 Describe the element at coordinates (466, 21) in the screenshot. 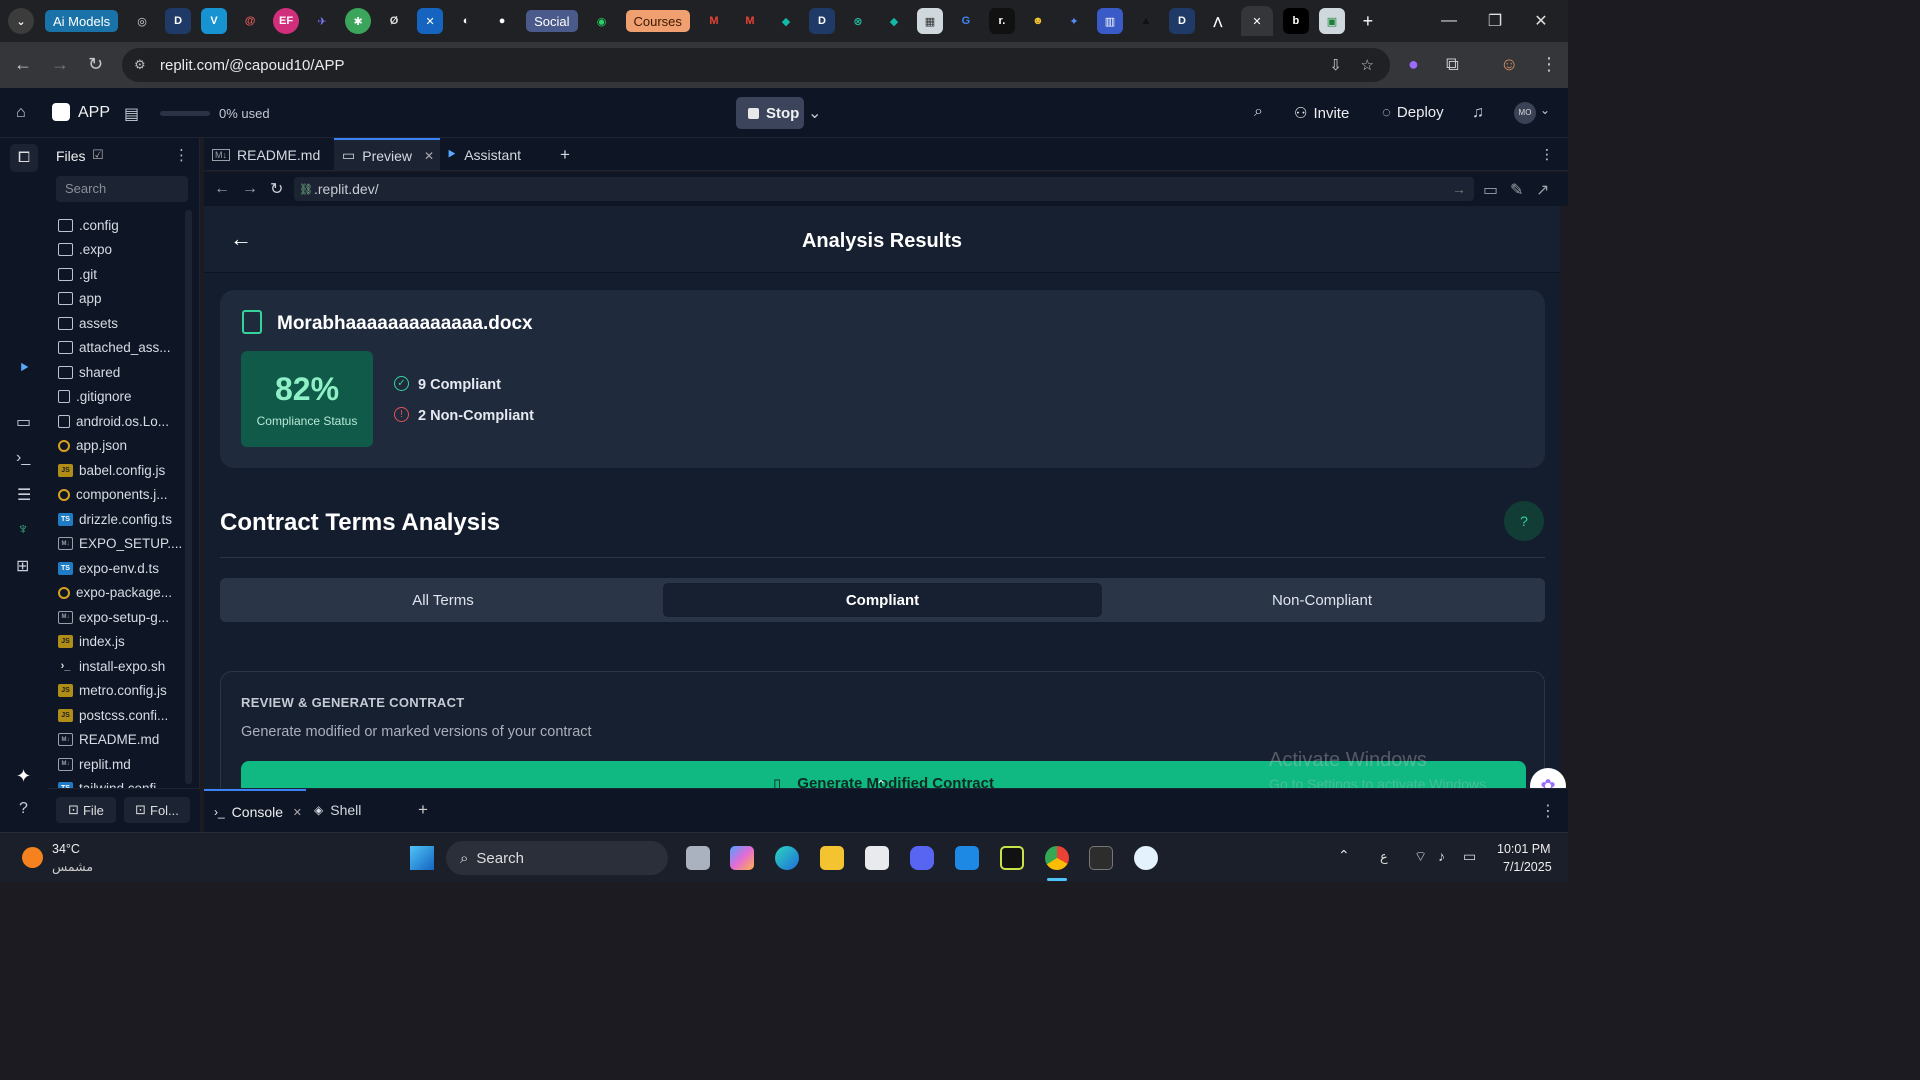

I see `tab-compass-icon: ◐` at that location.